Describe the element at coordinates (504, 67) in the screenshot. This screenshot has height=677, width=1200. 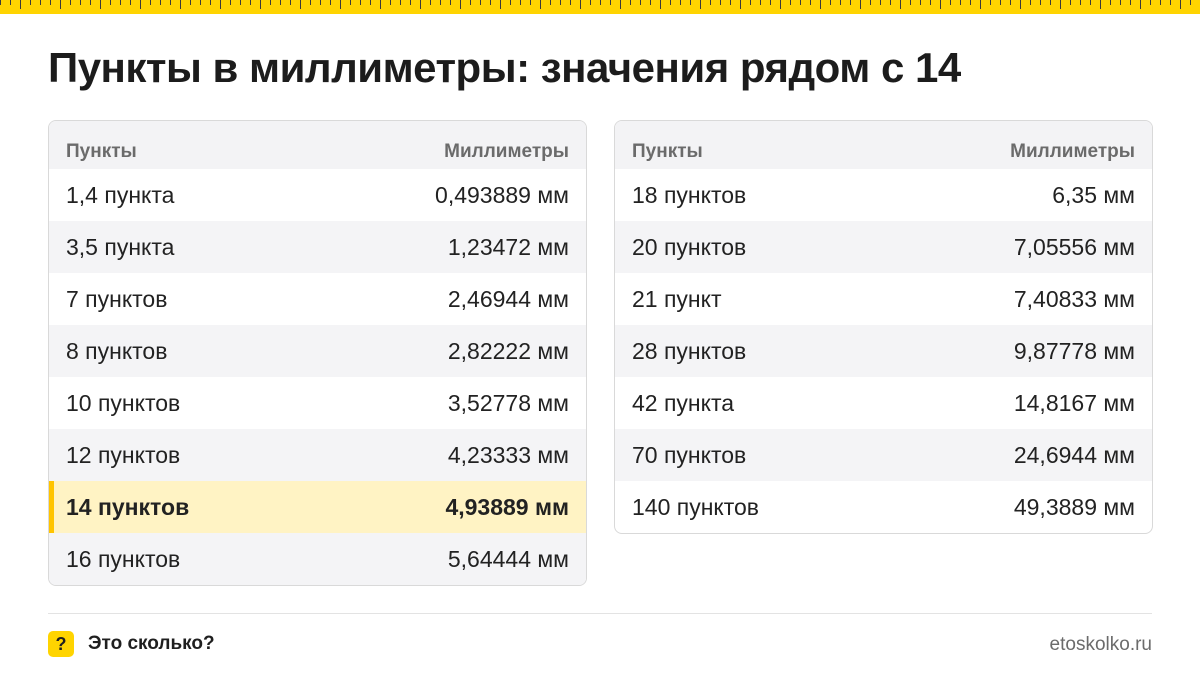
I see `page-title: Пункты в миллиметры: значения рядом с 14` at that location.